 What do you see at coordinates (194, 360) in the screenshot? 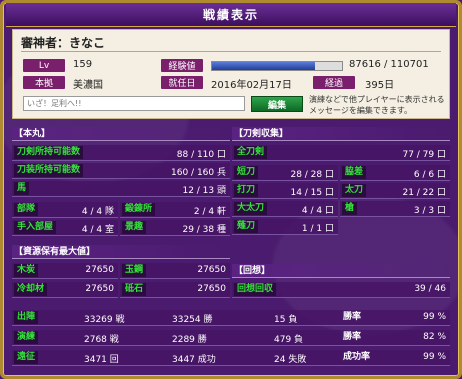
I see `battle-win: 3447 成功` at bounding box center [194, 360].